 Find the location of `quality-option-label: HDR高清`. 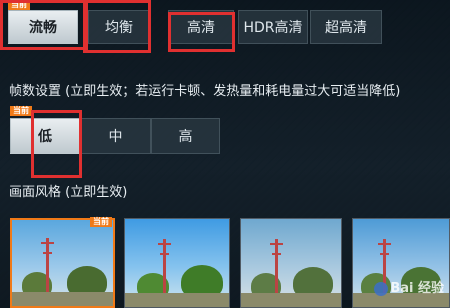

quality-option-label: HDR高清 is located at coordinates (273, 28).